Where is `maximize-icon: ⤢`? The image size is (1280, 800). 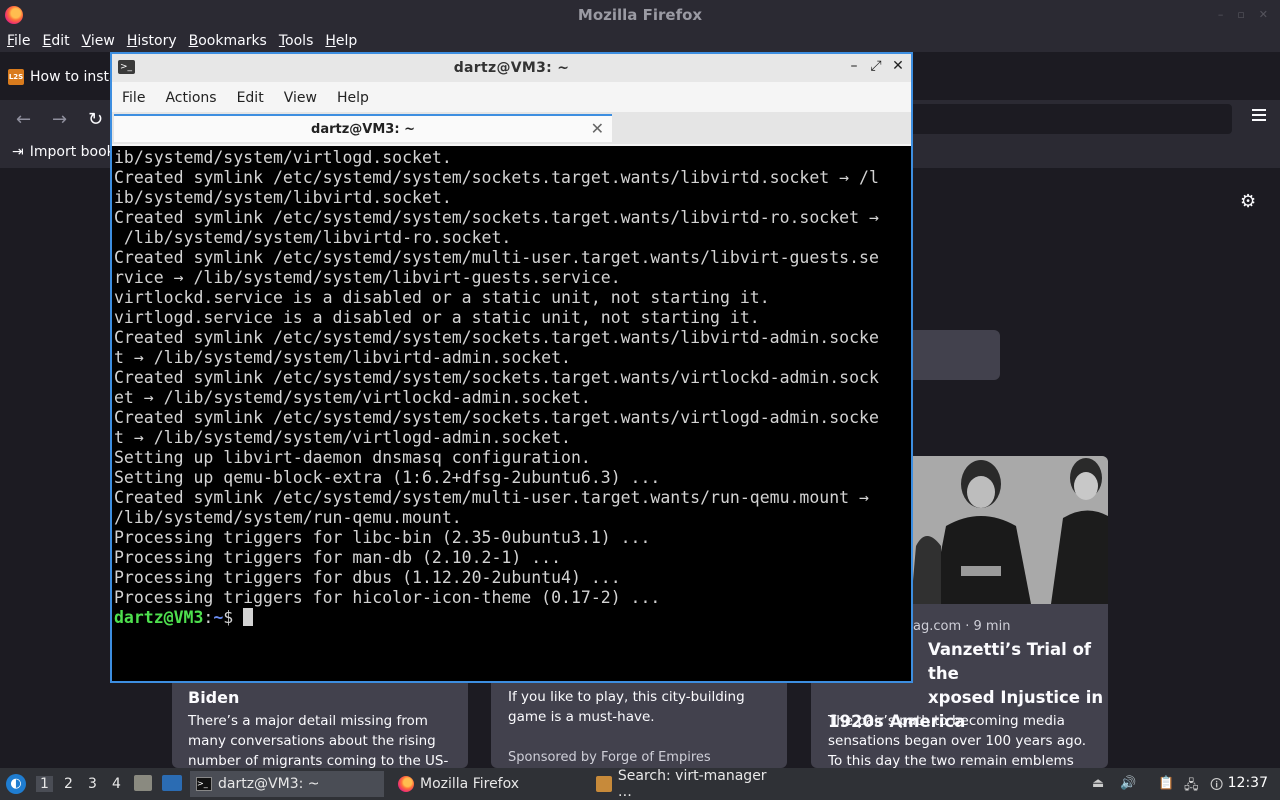 maximize-icon: ⤢ is located at coordinates (876, 66).